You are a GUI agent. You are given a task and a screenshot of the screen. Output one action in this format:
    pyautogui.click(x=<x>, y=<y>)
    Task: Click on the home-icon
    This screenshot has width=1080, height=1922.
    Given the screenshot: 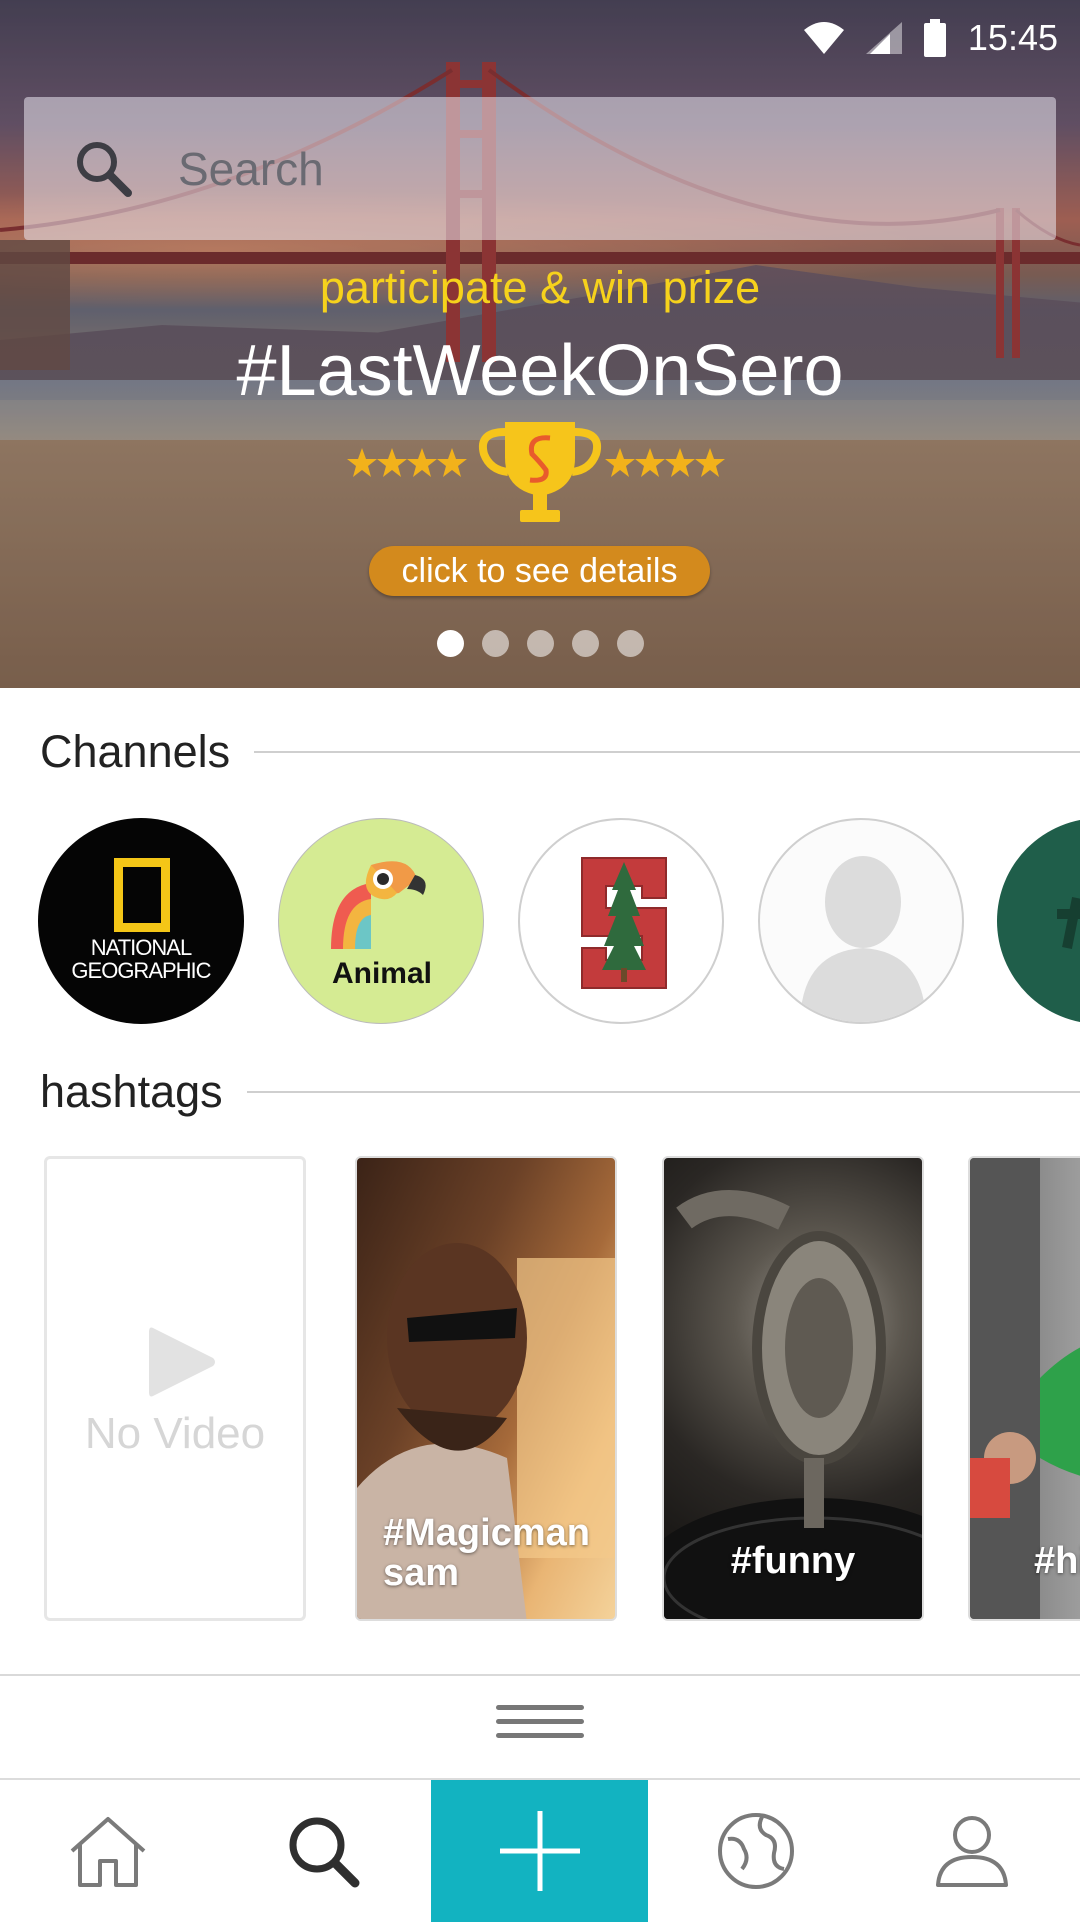 What is the action you would take?
    pyautogui.click(x=107, y=1852)
    